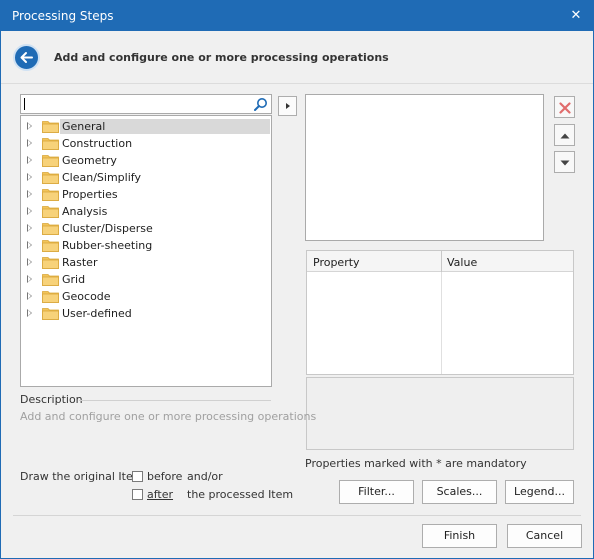 The height and width of the screenshot is (559, 594). I want to click on processed-item-label: the processed Item, so click(240, 494).